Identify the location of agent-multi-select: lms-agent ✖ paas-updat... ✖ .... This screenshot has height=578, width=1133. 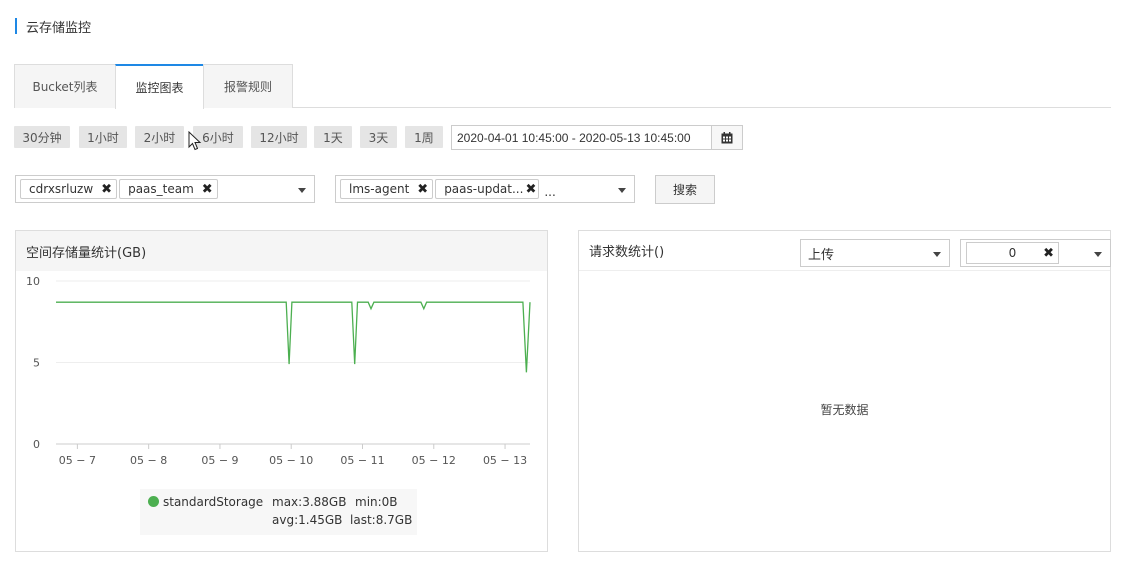
(485, 189).